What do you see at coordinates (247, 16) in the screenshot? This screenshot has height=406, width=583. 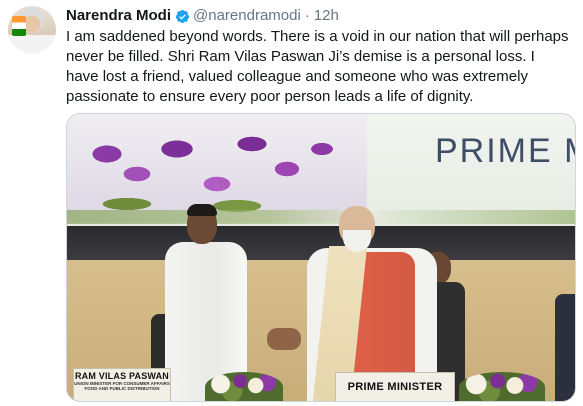 I see `author-handle: @narendramodi` at bounding box center [247, 16].